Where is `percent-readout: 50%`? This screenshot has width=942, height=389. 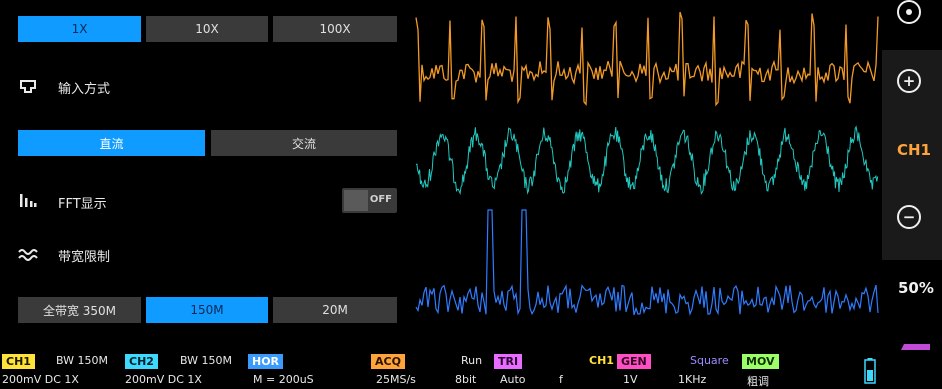 percent-readout: 50% is located at coordinates (916, 288).